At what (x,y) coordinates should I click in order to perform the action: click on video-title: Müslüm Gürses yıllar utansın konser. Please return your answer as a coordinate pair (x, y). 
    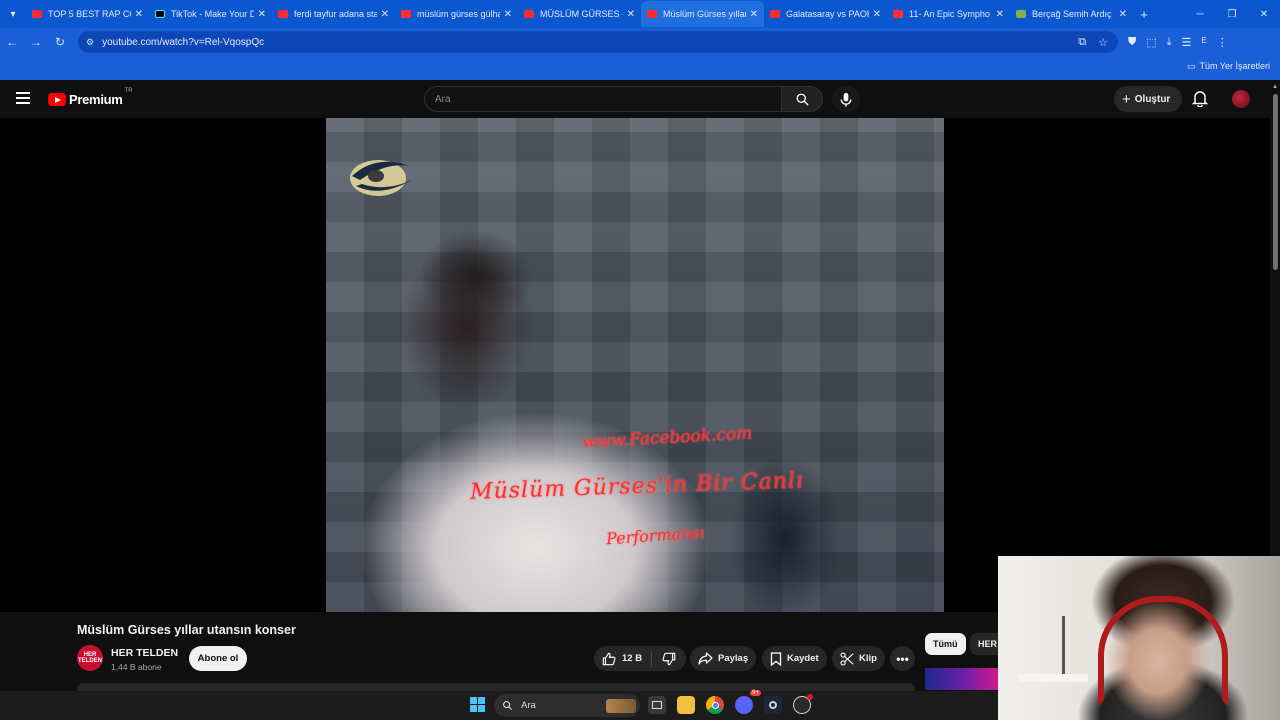
    Looking at the image, I should click on (186, 630).